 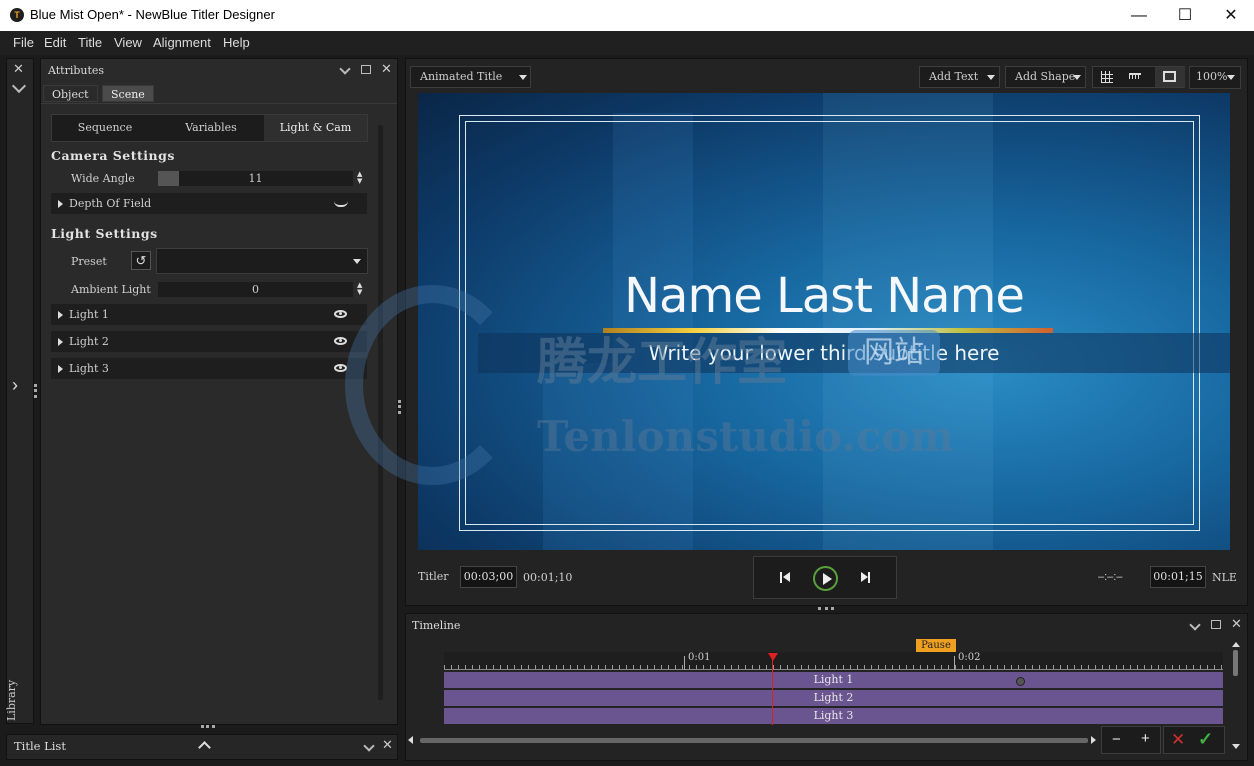 I want to click on out-time-field: 00:01;15, so click(x=1178, y=577).